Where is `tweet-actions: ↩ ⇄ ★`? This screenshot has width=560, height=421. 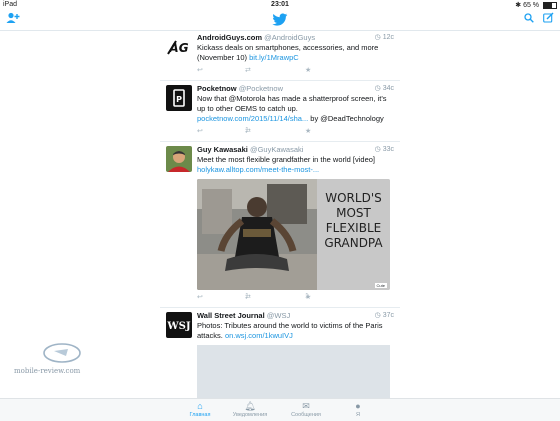 tweet-actions: ↩ ⇄ ★ is located at coordinates (298, 71).